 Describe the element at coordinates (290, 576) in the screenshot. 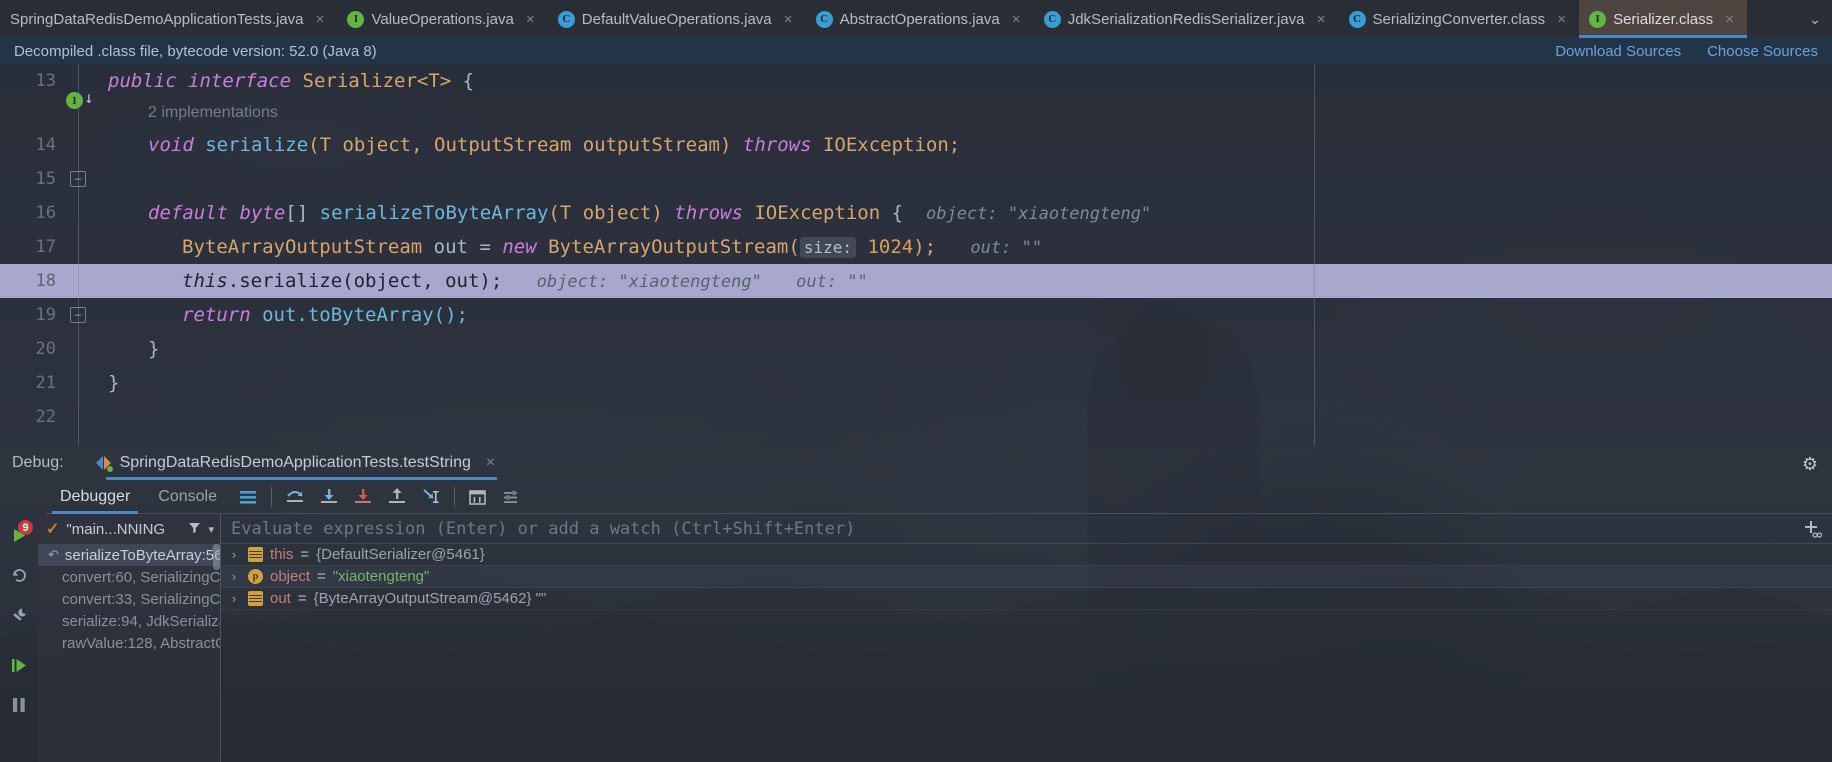

I see `variable-name: object` at that location.